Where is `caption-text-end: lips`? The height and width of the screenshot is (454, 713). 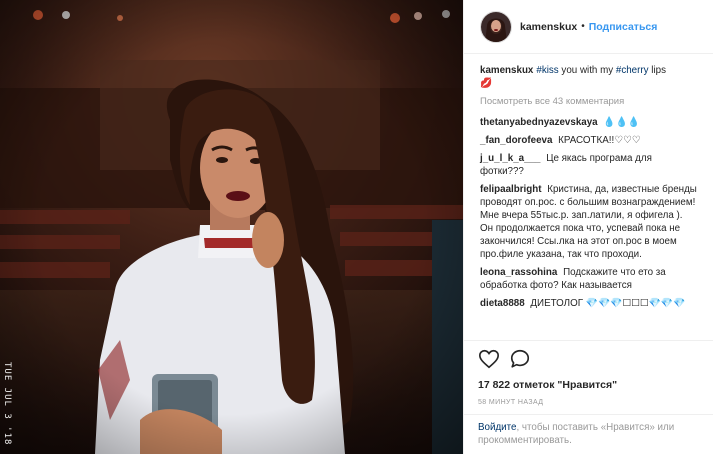
caption-text-end: lips is located at coordinates (657, 70).